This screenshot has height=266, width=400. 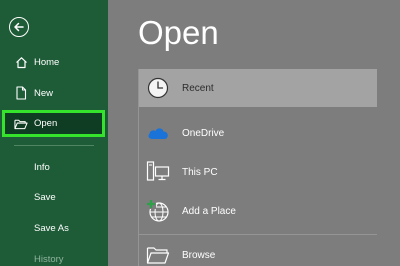 I want to click on nav-new: New, so click(x=54, y=93).